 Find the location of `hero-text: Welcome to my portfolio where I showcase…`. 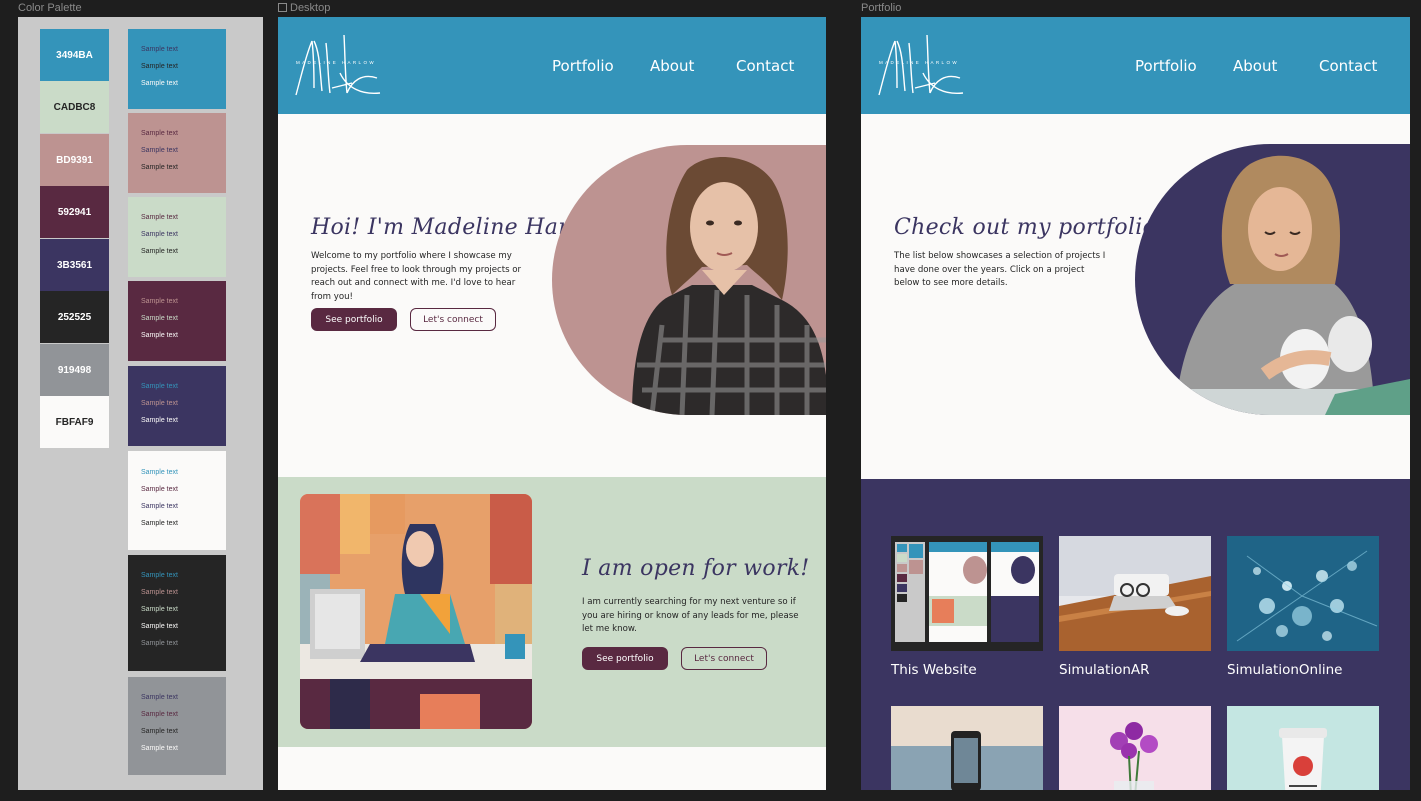

hero-text: Welcome to my portfolio where I showcase… is located at coordinates (416, 276).